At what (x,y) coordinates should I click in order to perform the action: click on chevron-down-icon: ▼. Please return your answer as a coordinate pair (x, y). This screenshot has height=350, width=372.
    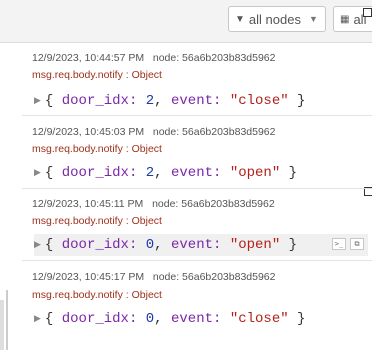
    Looking at the image, I should click on (313, 19).